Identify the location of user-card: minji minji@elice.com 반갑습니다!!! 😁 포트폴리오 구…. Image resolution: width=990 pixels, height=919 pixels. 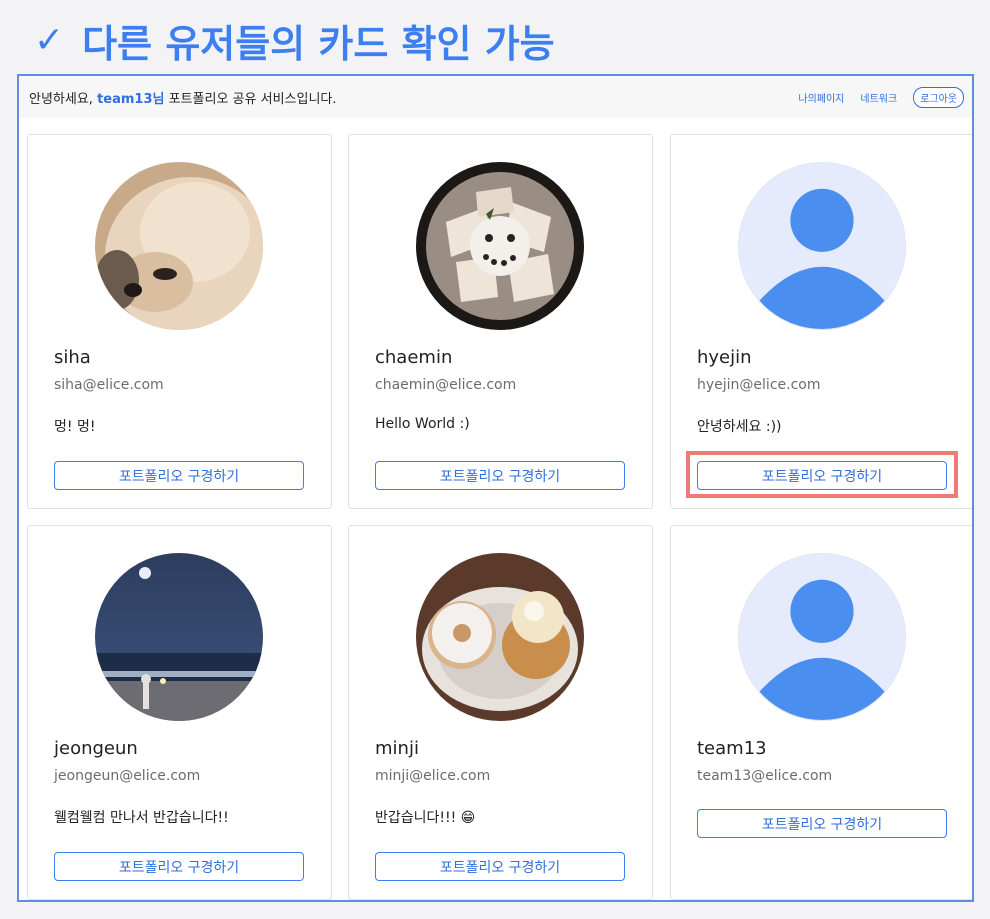
(500, 712).